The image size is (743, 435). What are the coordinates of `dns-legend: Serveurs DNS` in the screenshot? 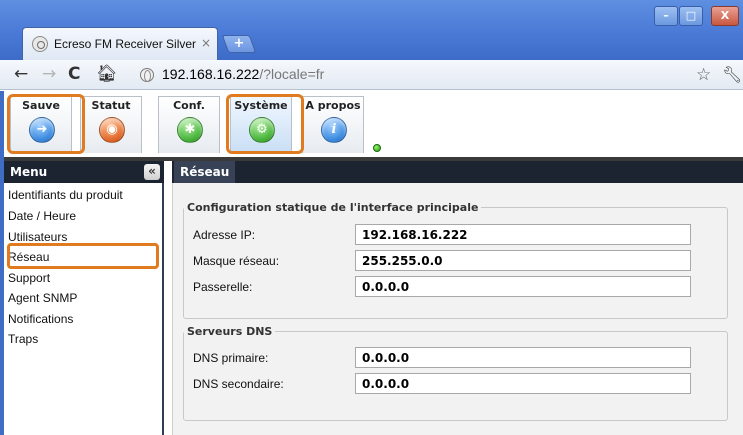 It's located at (230, 331).